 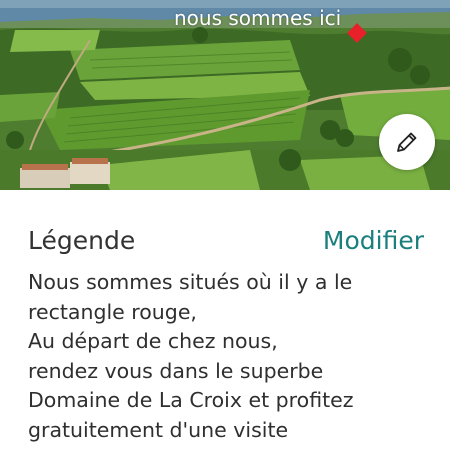 What do you see at coordinates (82, 240) in the screenshot?
I see `legend-title: Légende` at bounding box center [82, 240].